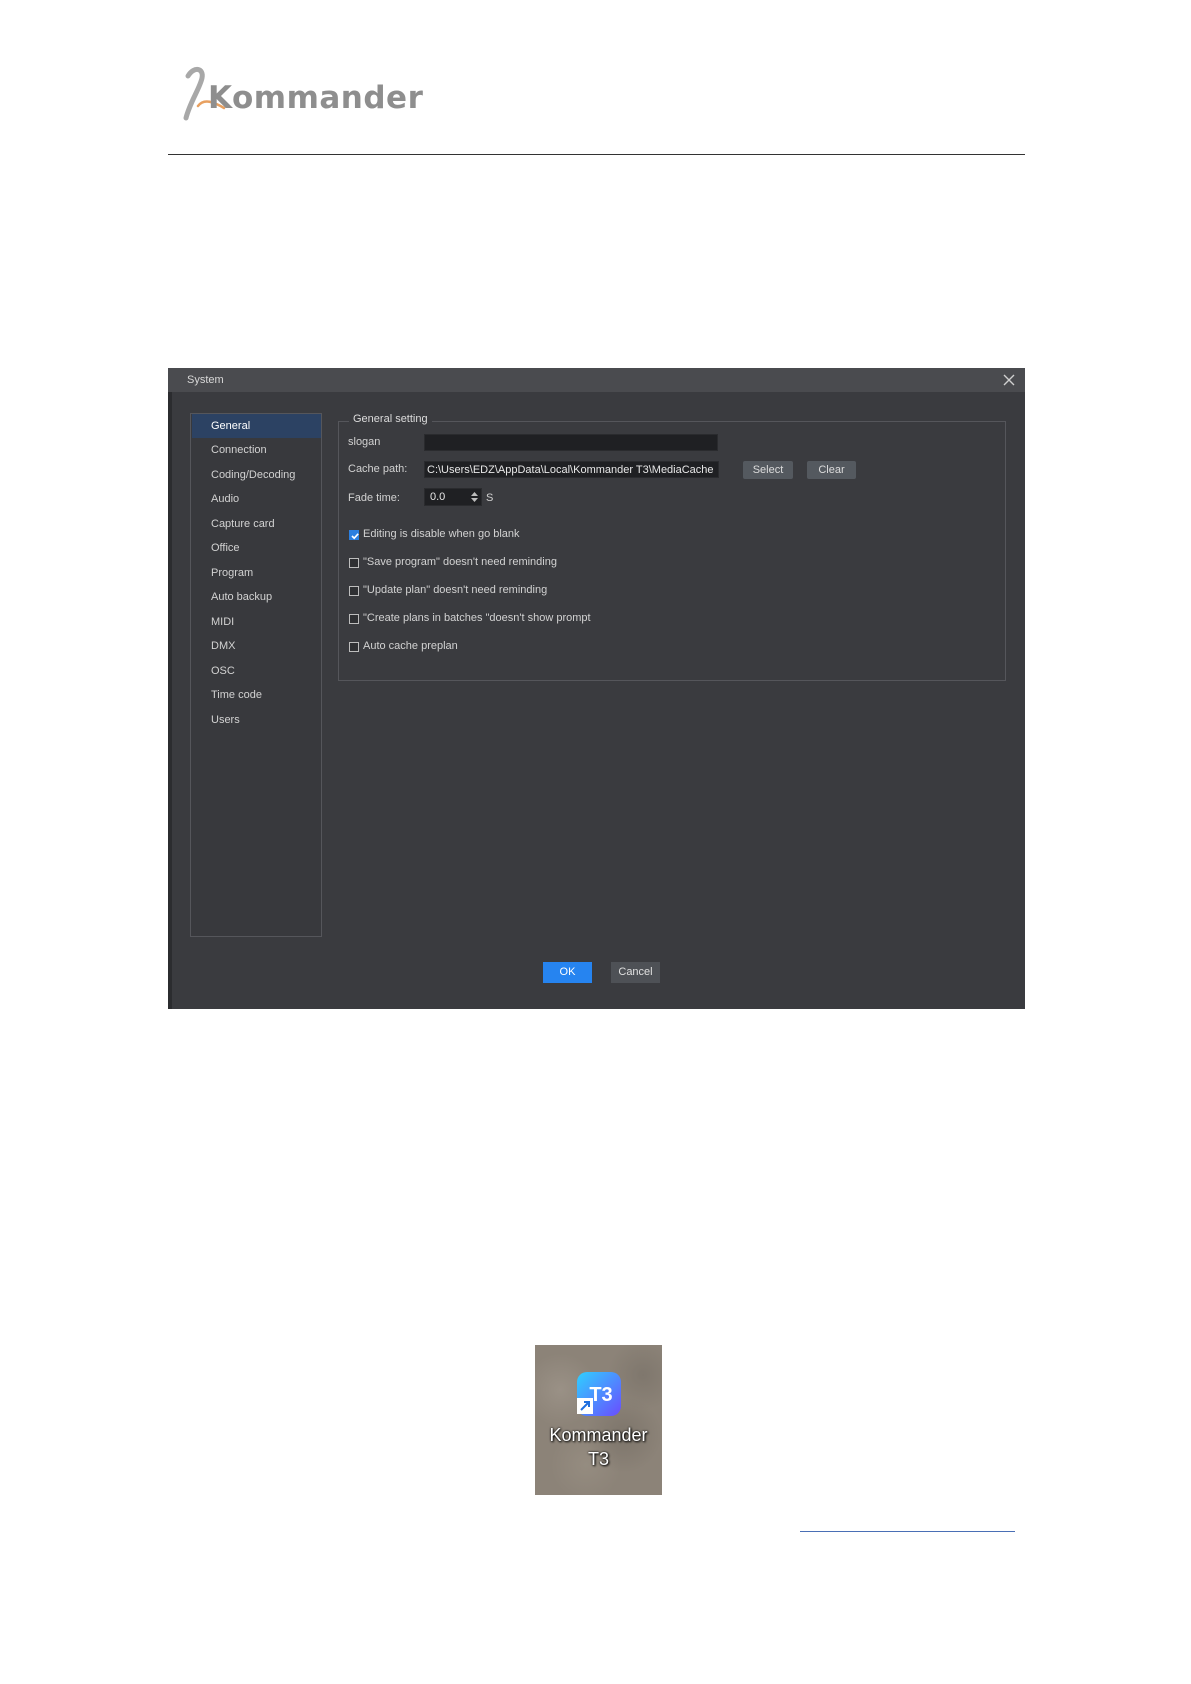  What do you see at coordinates (453, 497) in the screenshot?
I see `fade-time-spinbox: 0.0` at bounding box center [453, 497].